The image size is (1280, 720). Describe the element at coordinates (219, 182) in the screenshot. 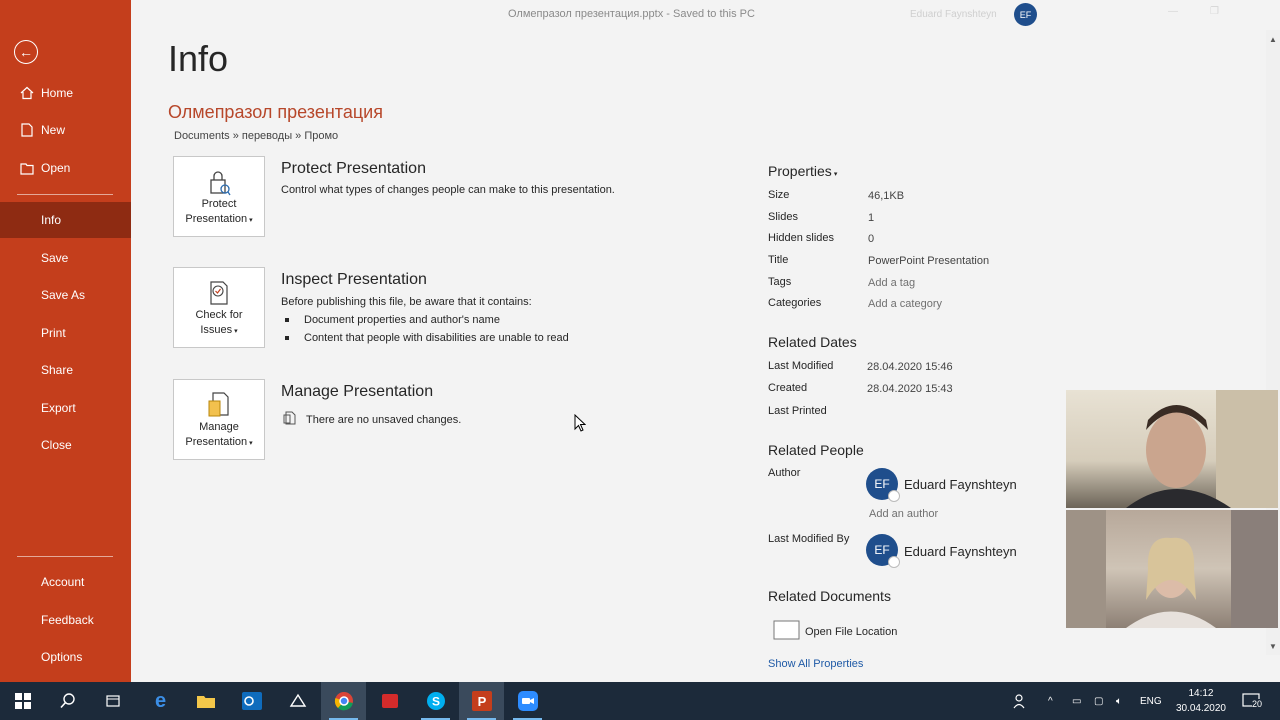

I see `lock-icon` at that location.